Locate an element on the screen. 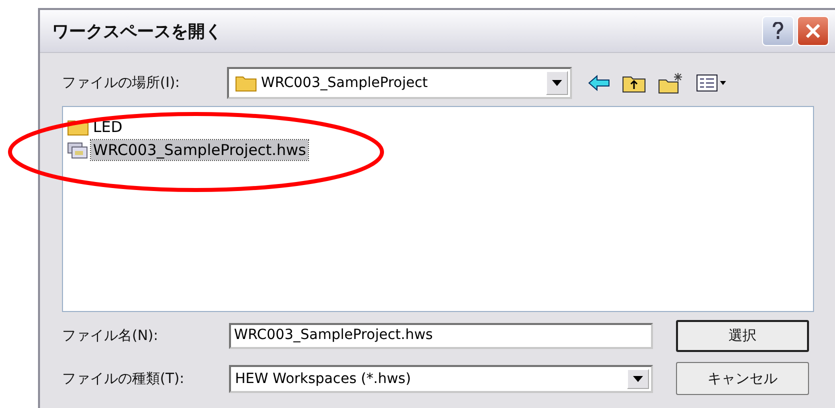  help-icon is located at coordinates (778, 31).